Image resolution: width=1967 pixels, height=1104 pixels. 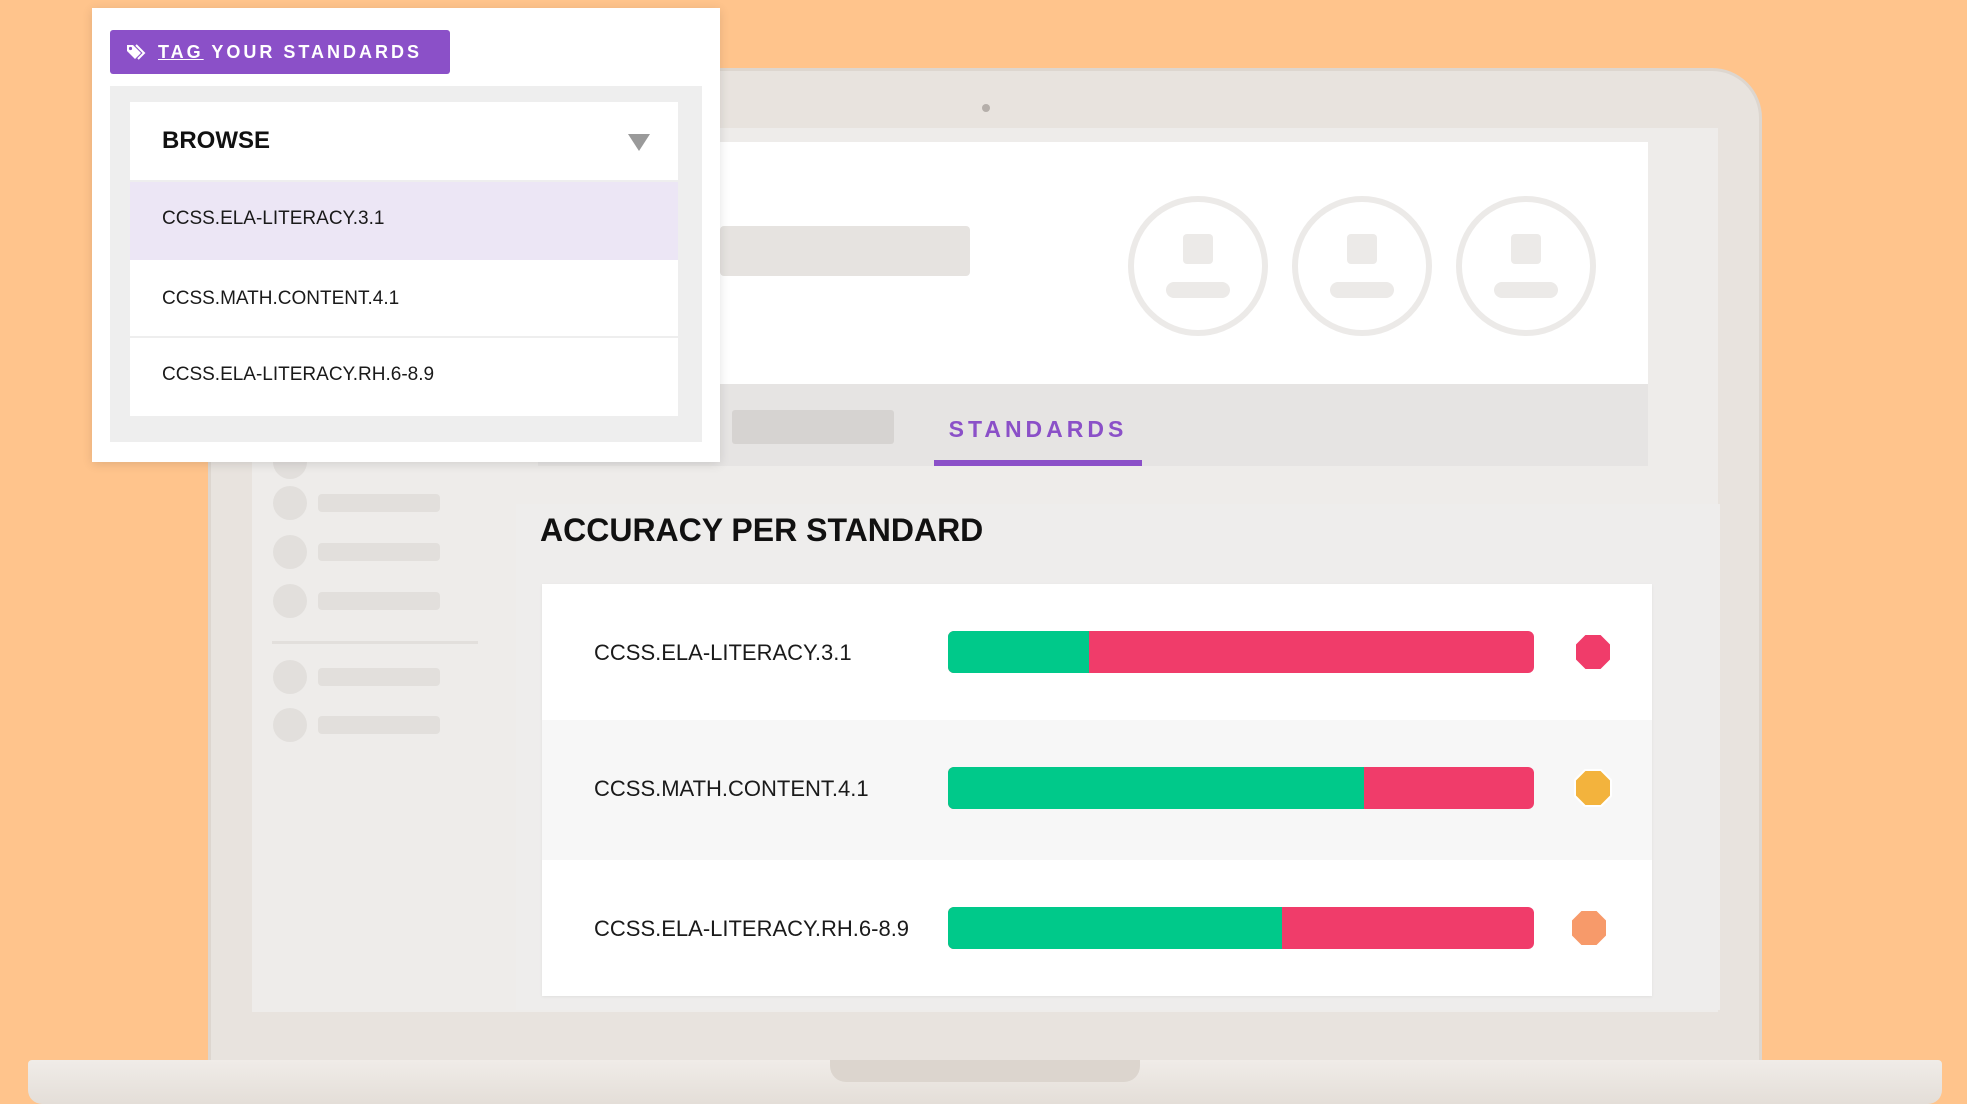 I want to click on tag-icon, so click(x=136, y=52).